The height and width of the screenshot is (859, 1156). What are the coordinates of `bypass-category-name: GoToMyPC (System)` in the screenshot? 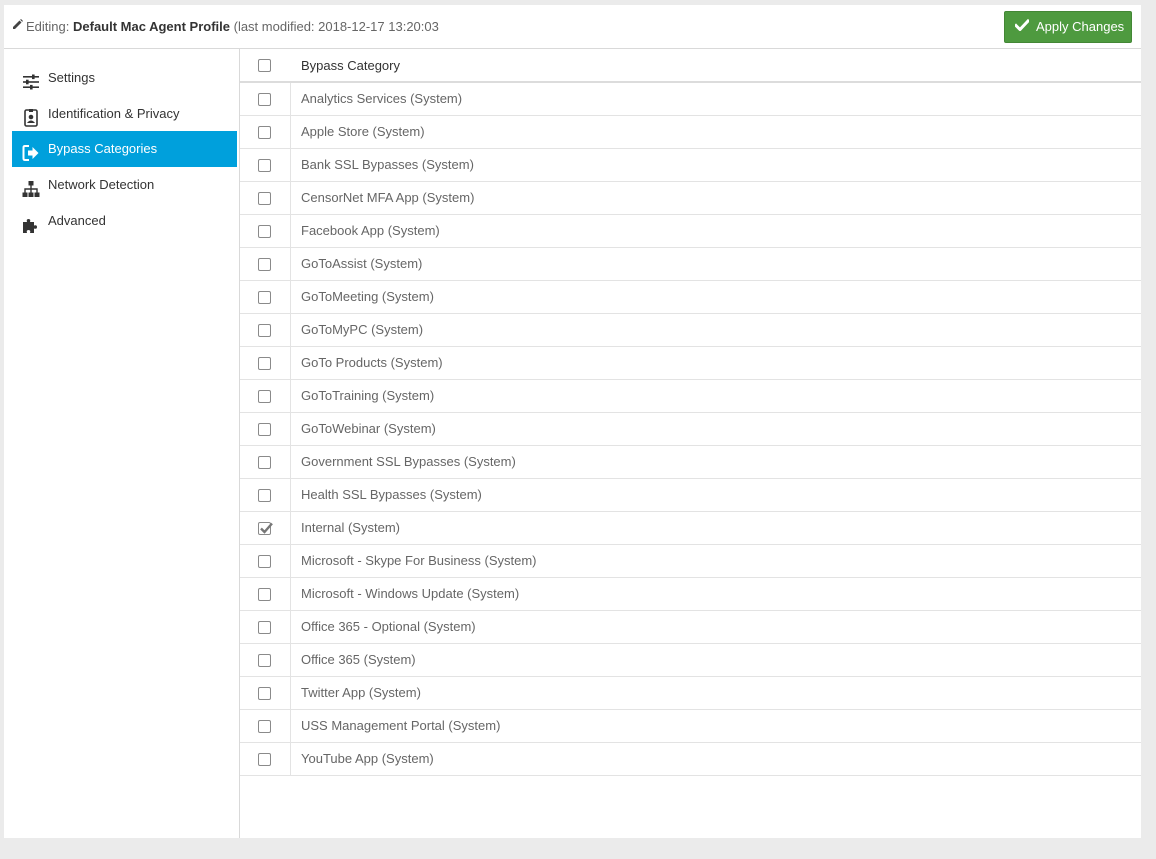 It's located at (362, 329).